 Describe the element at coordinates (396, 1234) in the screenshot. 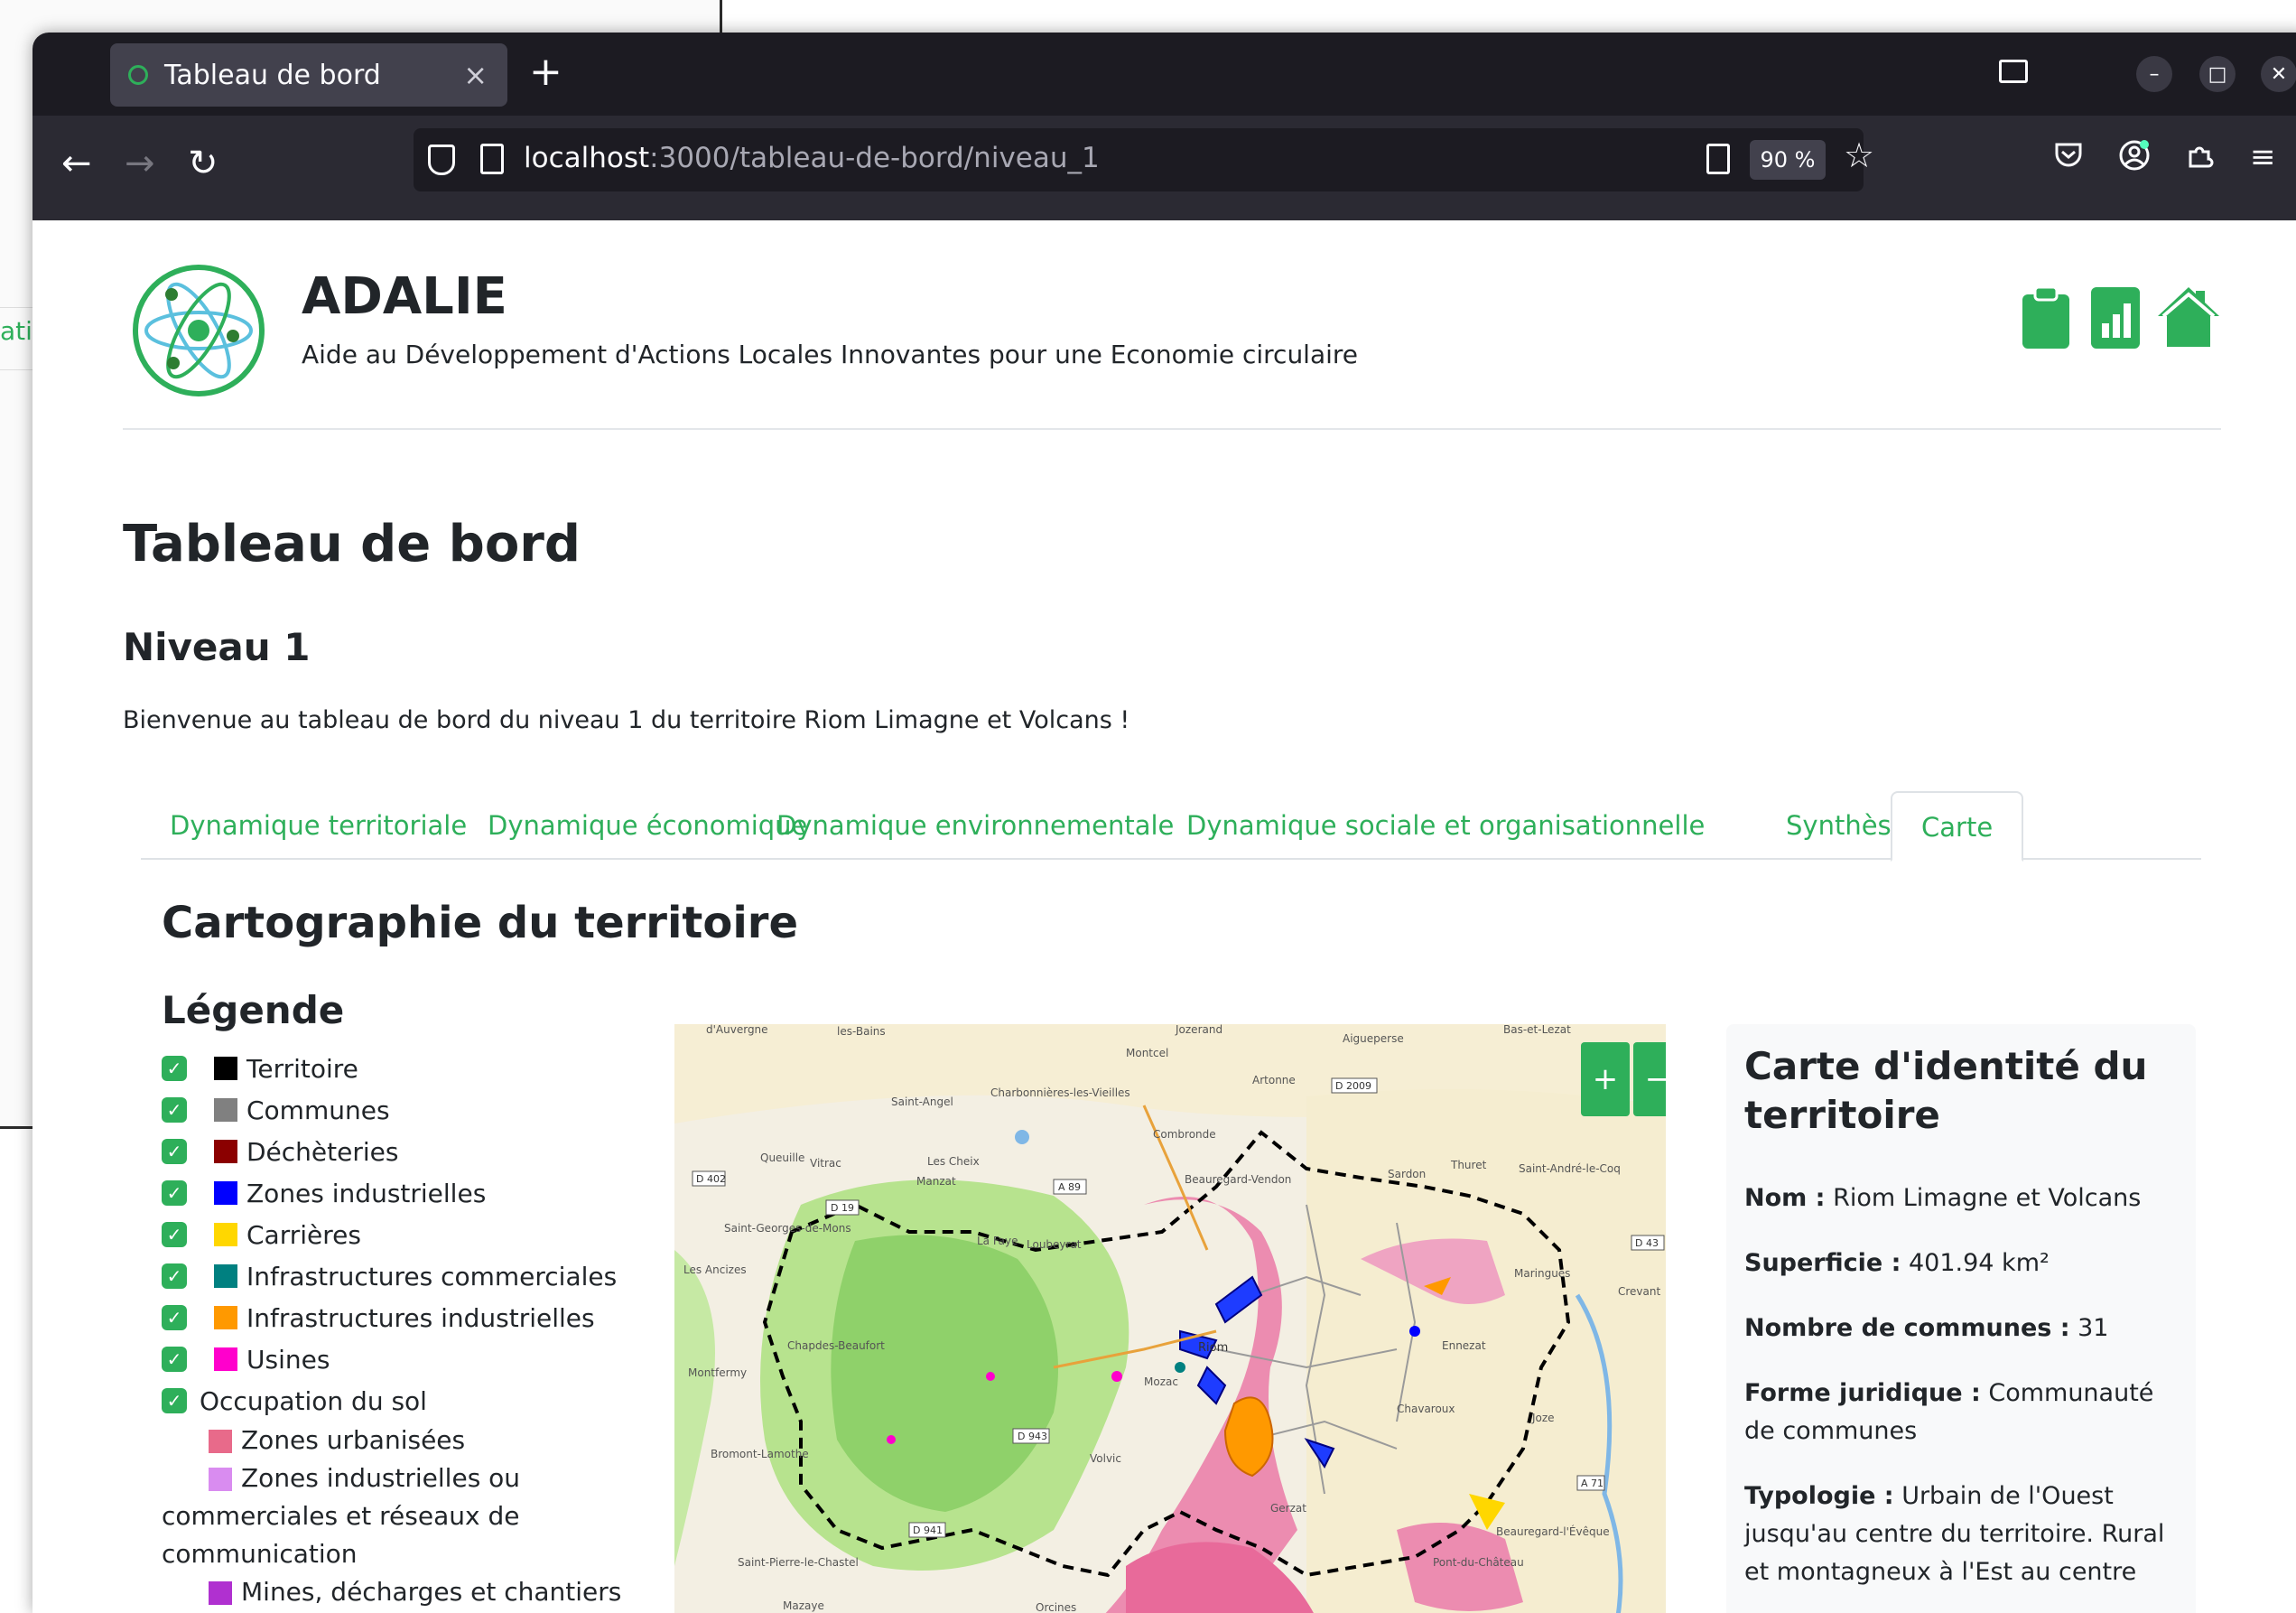

I see `legend-item: ✓ Carrières` at that location.